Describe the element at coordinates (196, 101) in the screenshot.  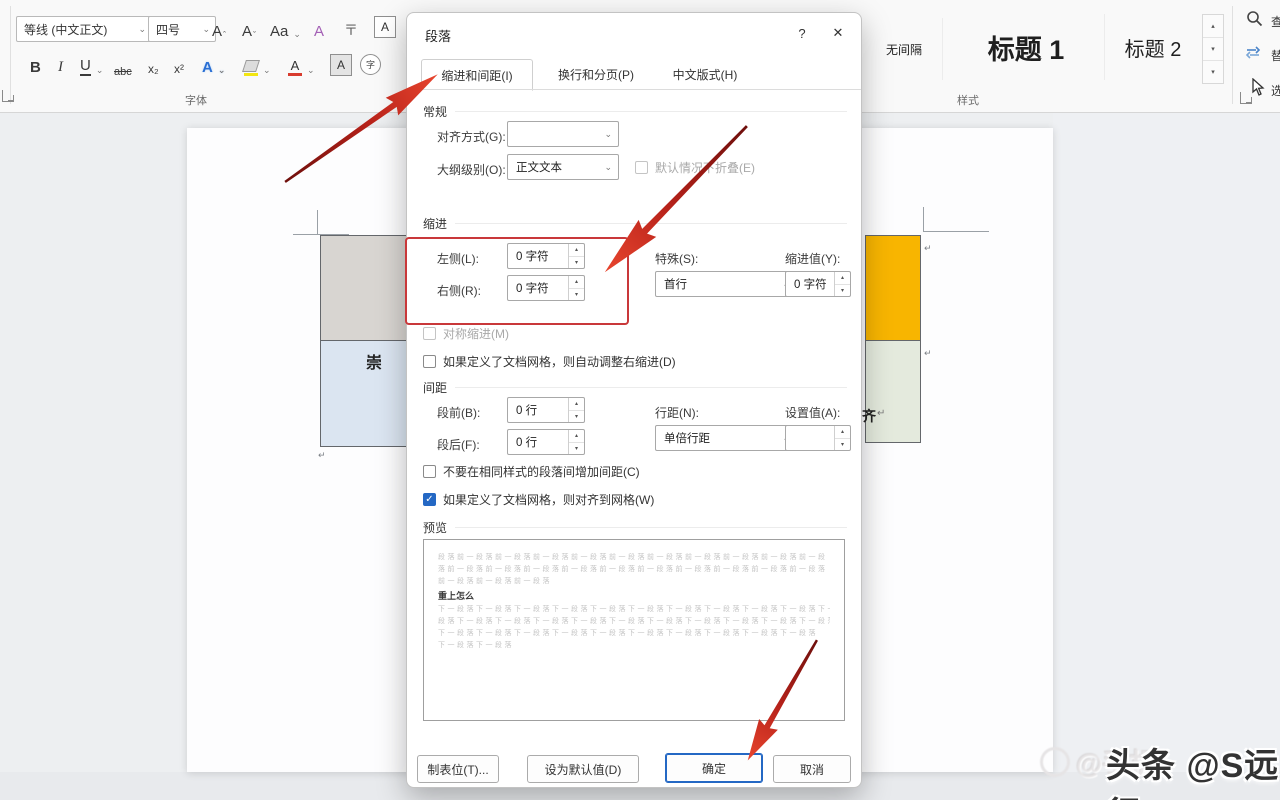
I see `font-group-label: 字体` at that location.